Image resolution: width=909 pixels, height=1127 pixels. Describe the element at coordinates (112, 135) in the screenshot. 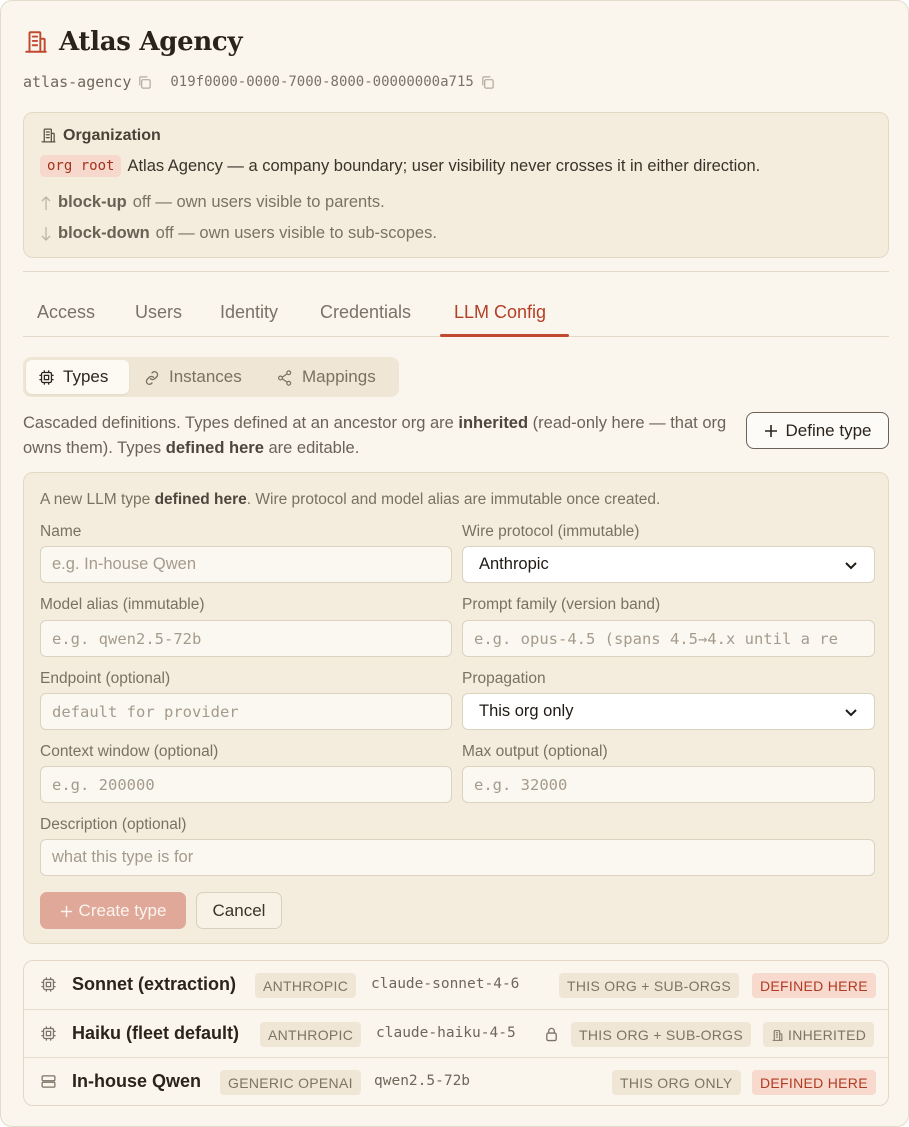

I see `org-heading-label: Organization` at that location.